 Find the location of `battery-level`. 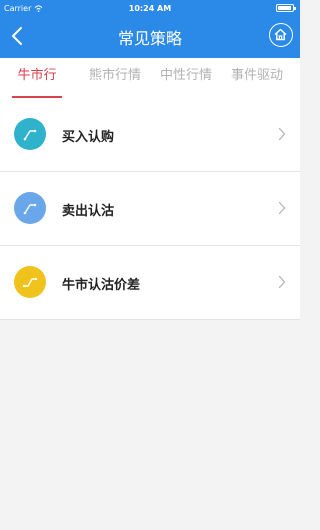

battery-level is located at coordinates (284, 8).